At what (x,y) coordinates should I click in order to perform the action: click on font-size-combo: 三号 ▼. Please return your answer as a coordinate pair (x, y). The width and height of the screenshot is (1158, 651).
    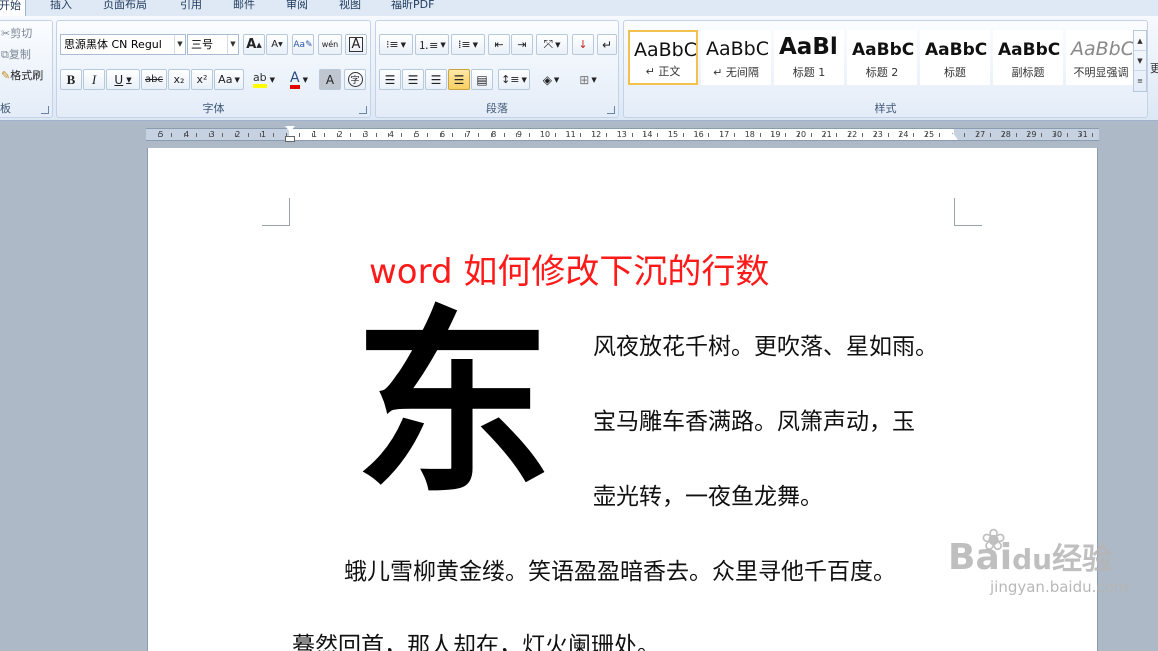
    Looking at the image, I should click on (213, 44).